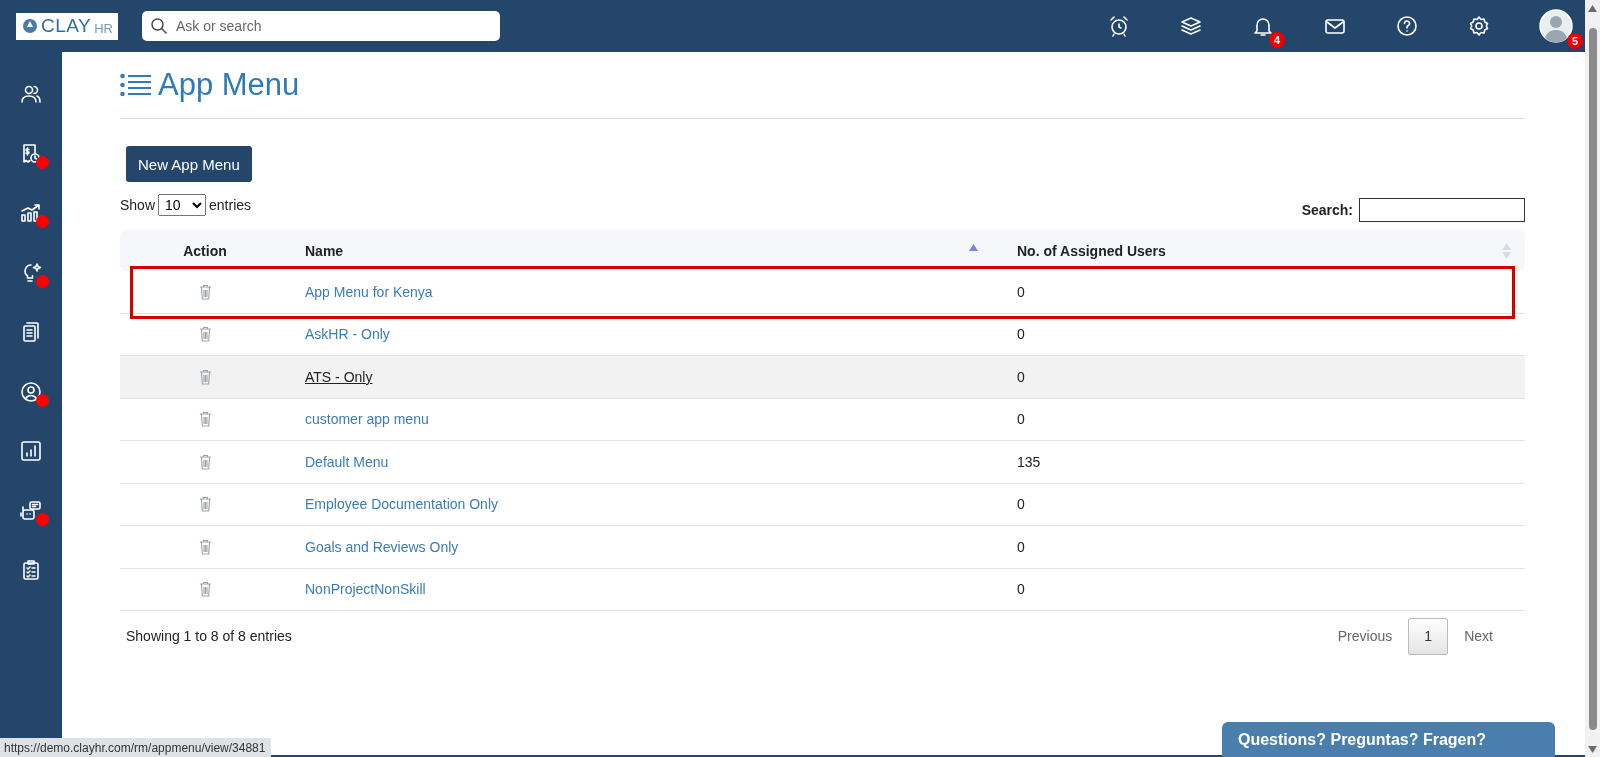 The width and height of the screenshot is (1600, 757). Describe the element at coordinates (30, 26) in the screenshot. I see `logo-icon` at that location.